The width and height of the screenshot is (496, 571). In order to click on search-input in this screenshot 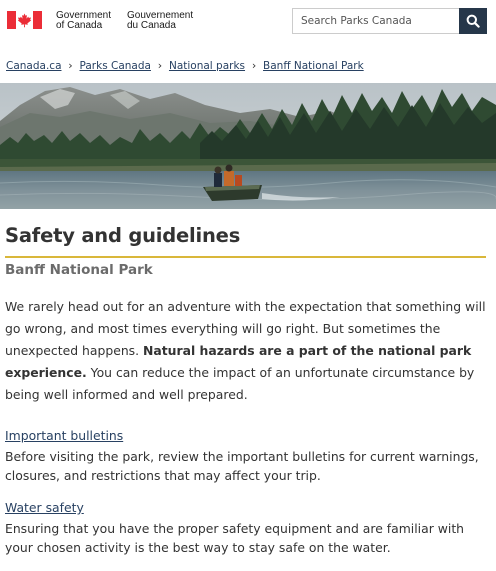, I will do `click(375, 21)`.